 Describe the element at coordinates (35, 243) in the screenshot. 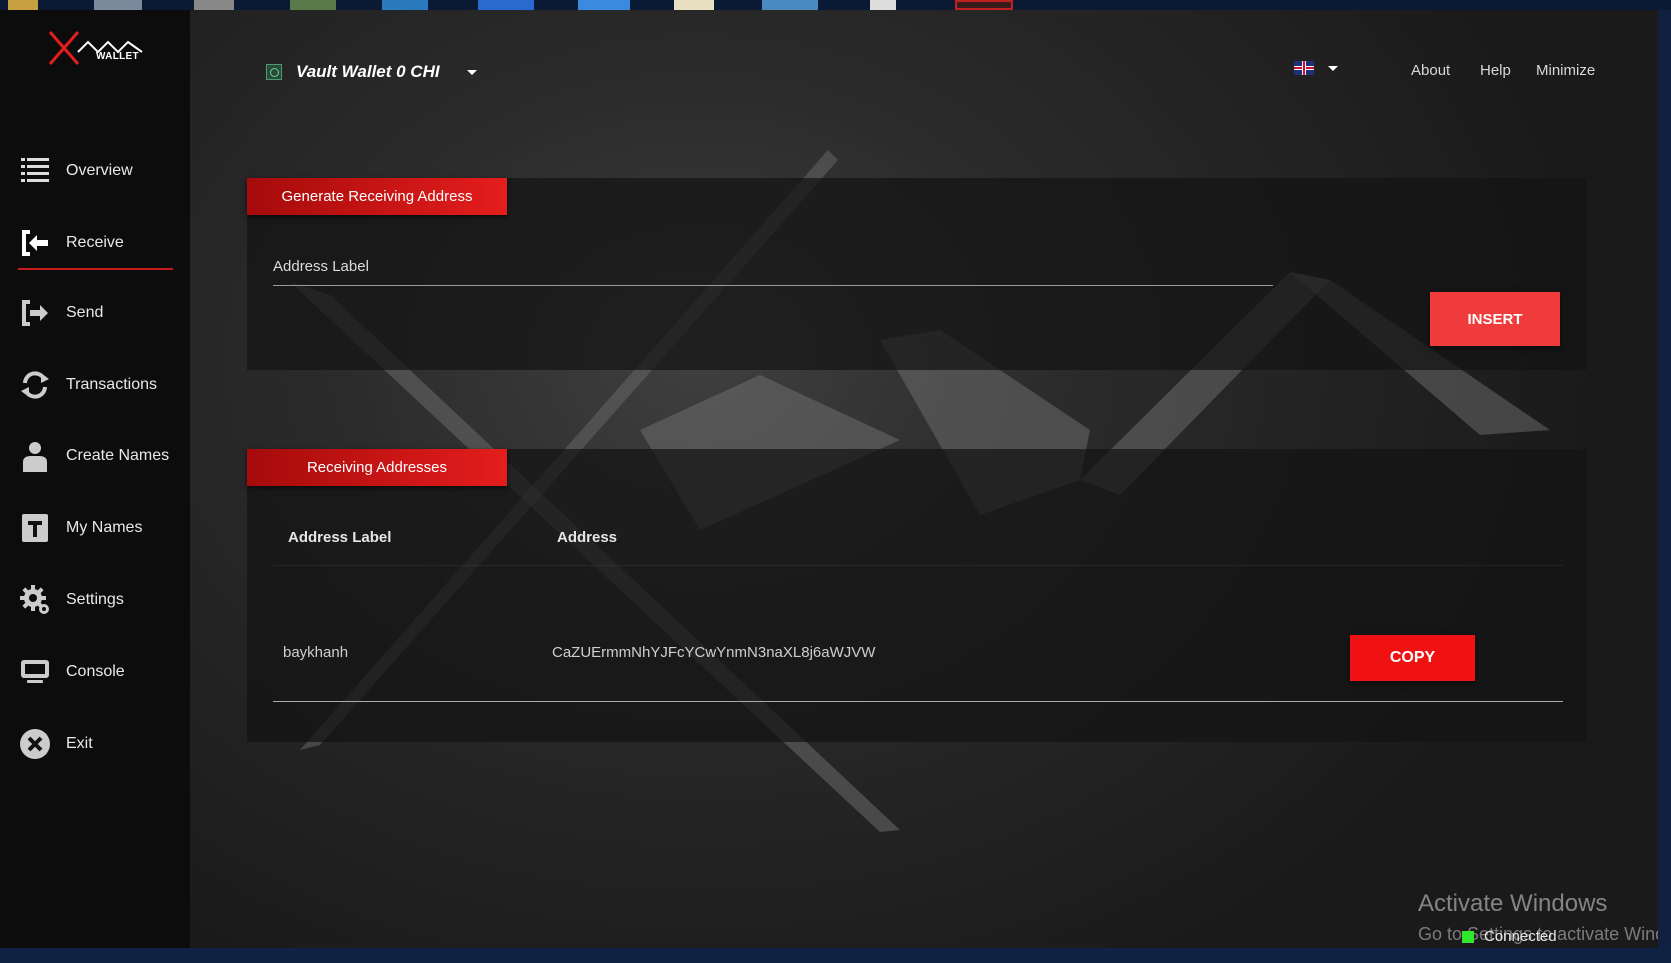

I see `receive-icon` at that location.